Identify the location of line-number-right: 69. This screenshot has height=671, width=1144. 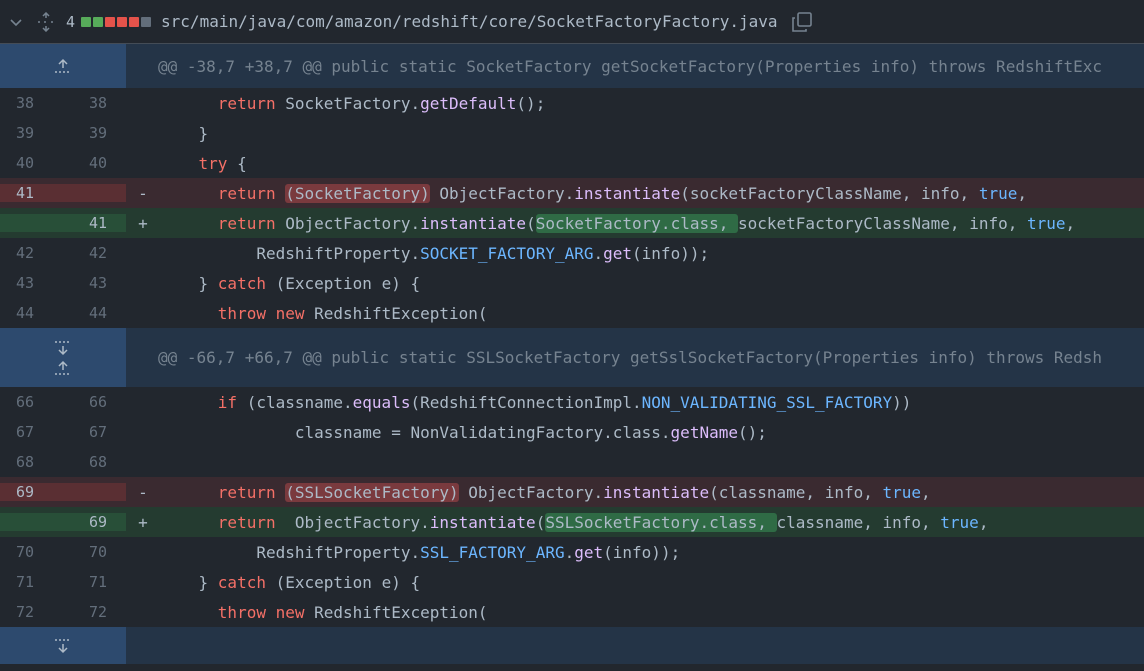
(94, 522).